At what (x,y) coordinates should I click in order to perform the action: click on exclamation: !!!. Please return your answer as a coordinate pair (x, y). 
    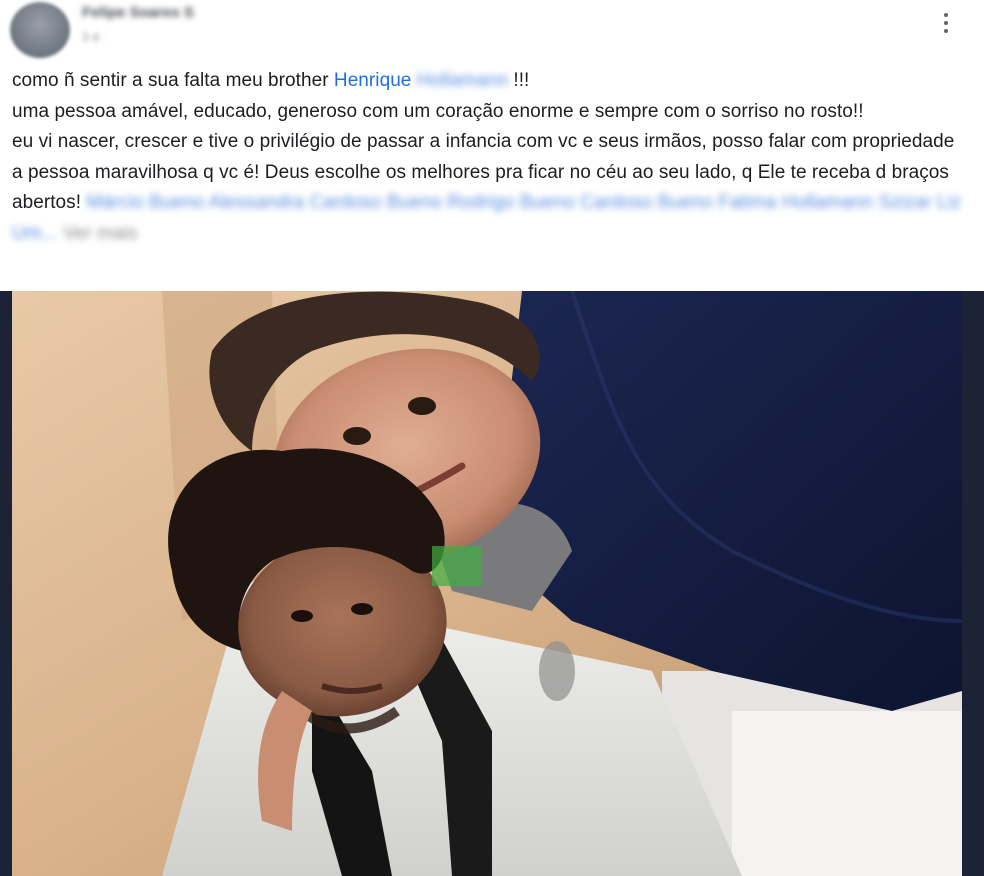
    Looking at the image, I should click on (519, 80).